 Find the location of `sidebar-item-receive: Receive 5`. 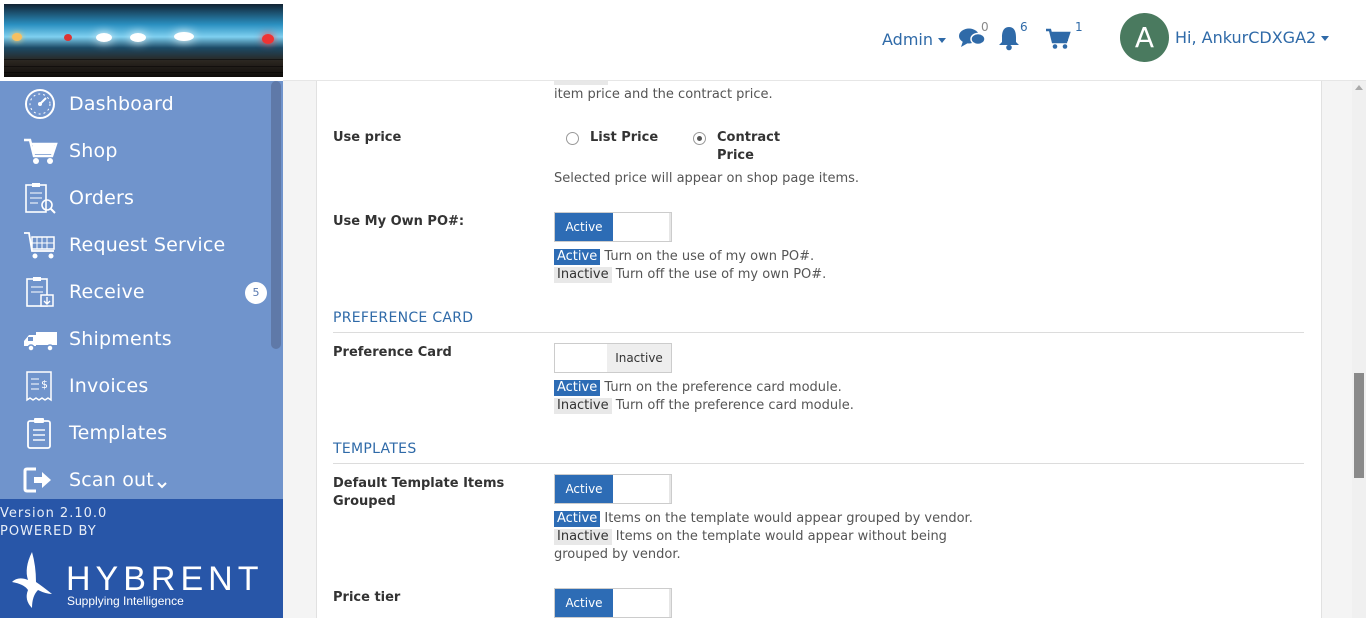

sidebar-item-receive: Receive 5 is located at coordinates (135, 292).